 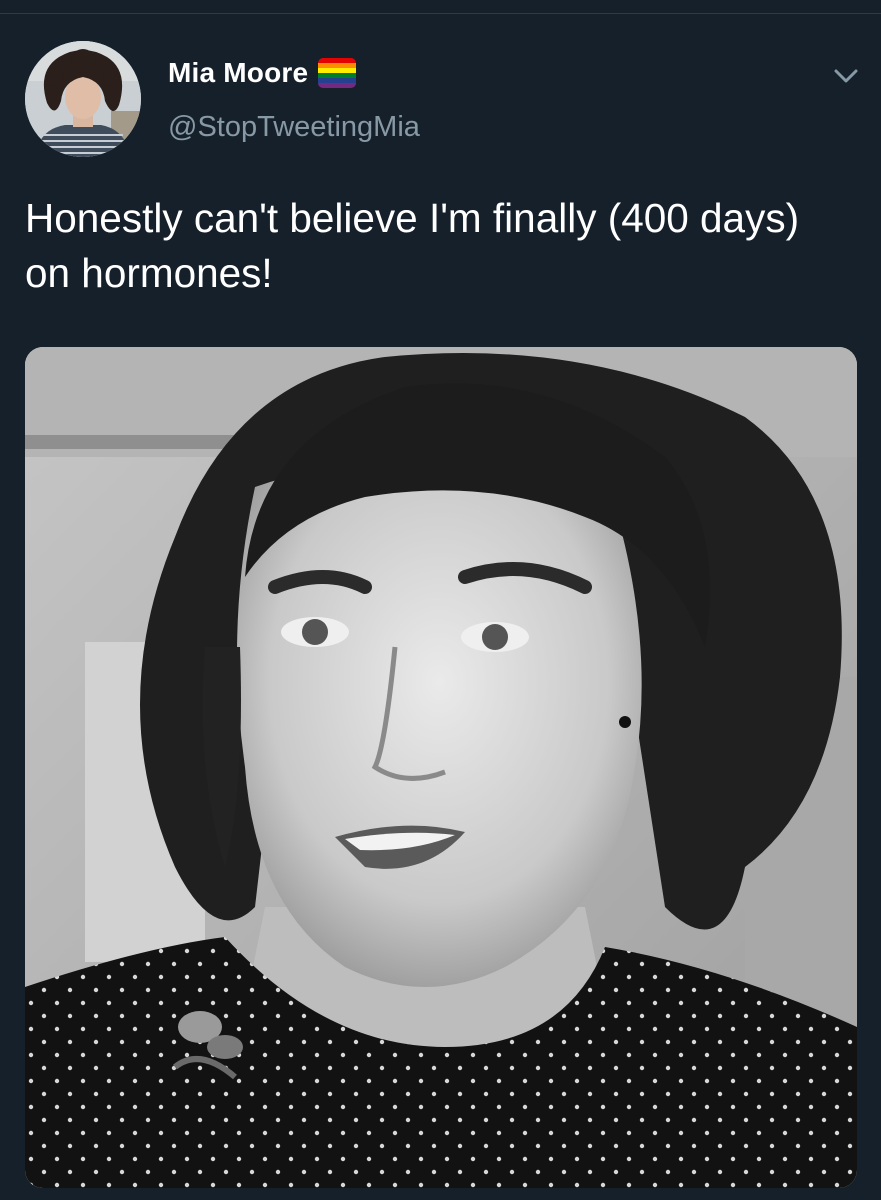 What do you see at coordinates (294, 127) in the screenshot?
I see `author-handle: @StopTweetingMia` at bounding box center [294, 127].